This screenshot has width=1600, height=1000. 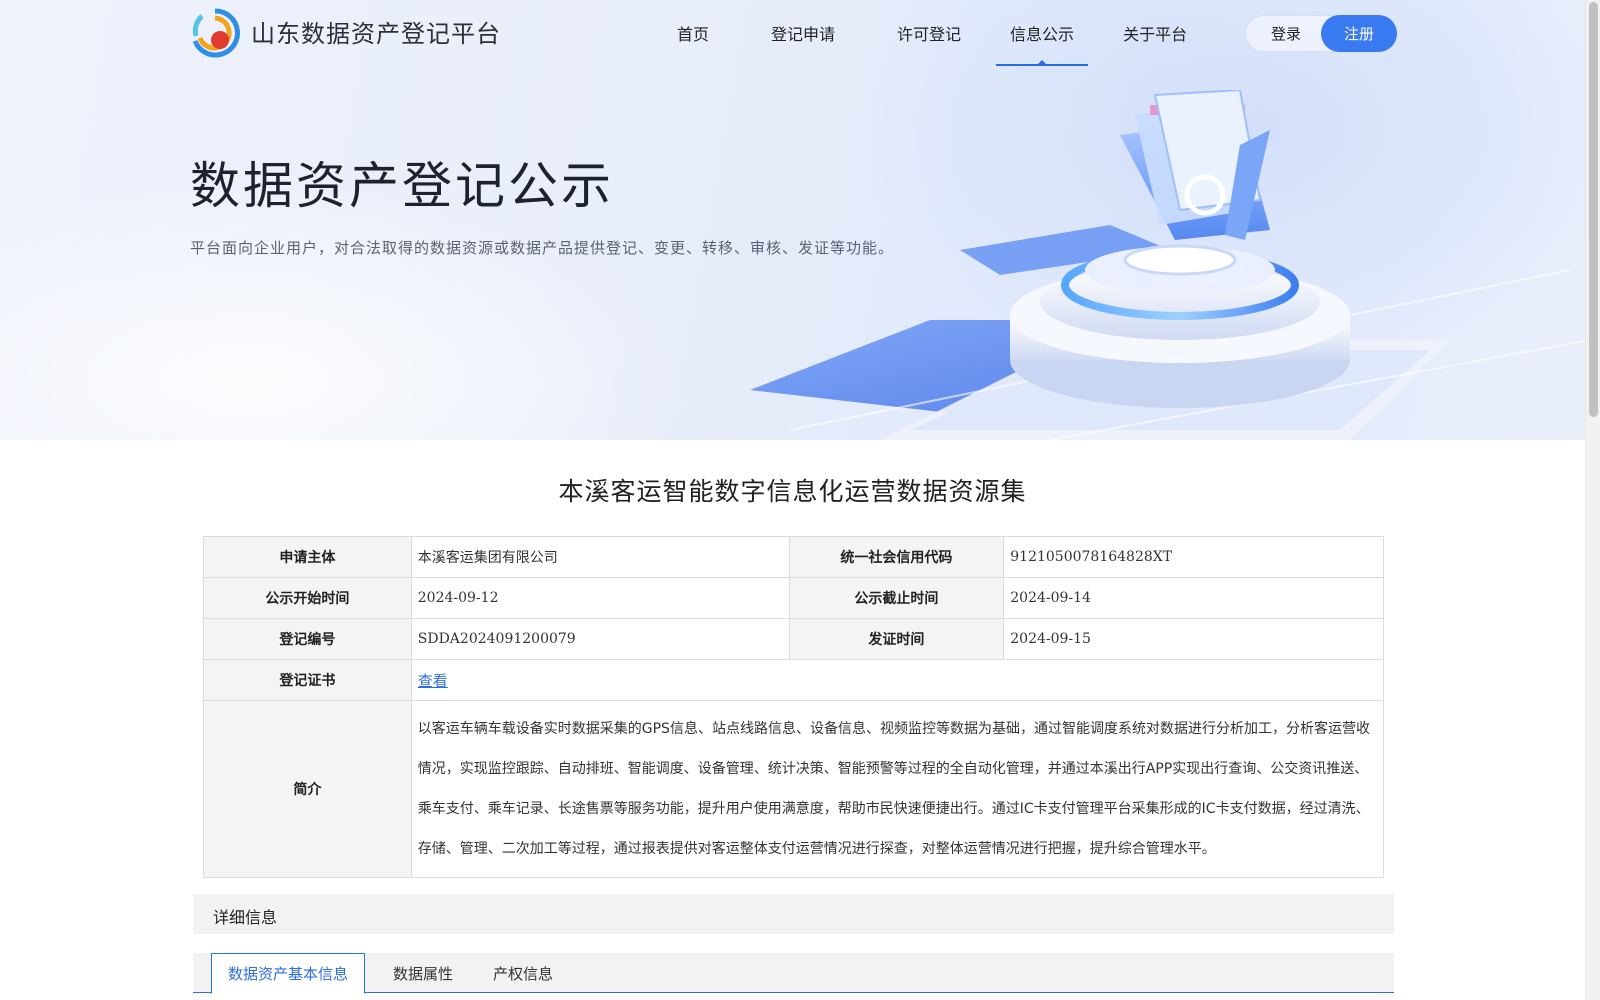 I want to click on vertical-scrollbar, so click(x=1592, y=500).